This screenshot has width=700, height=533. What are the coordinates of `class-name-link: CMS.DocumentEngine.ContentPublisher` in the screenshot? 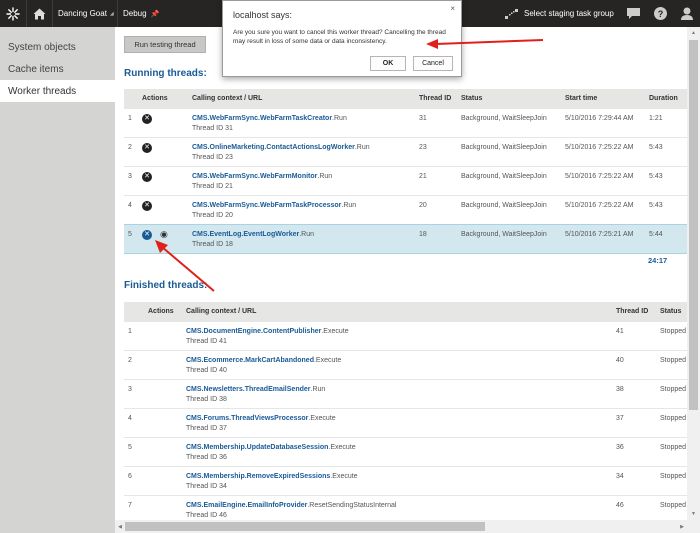 It's located at (253, 331).